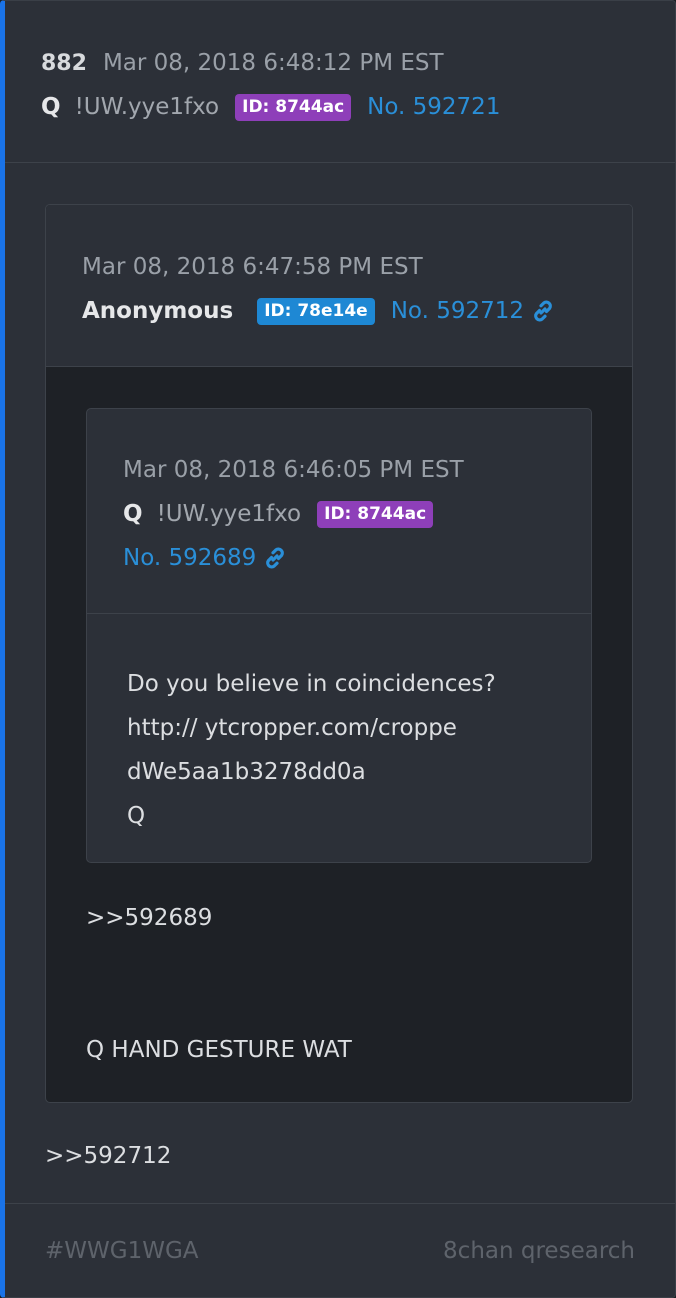  I want to click on nested-quote-date: Mar 08, 2018 6:46:05 PM EST, so click(293, 470).